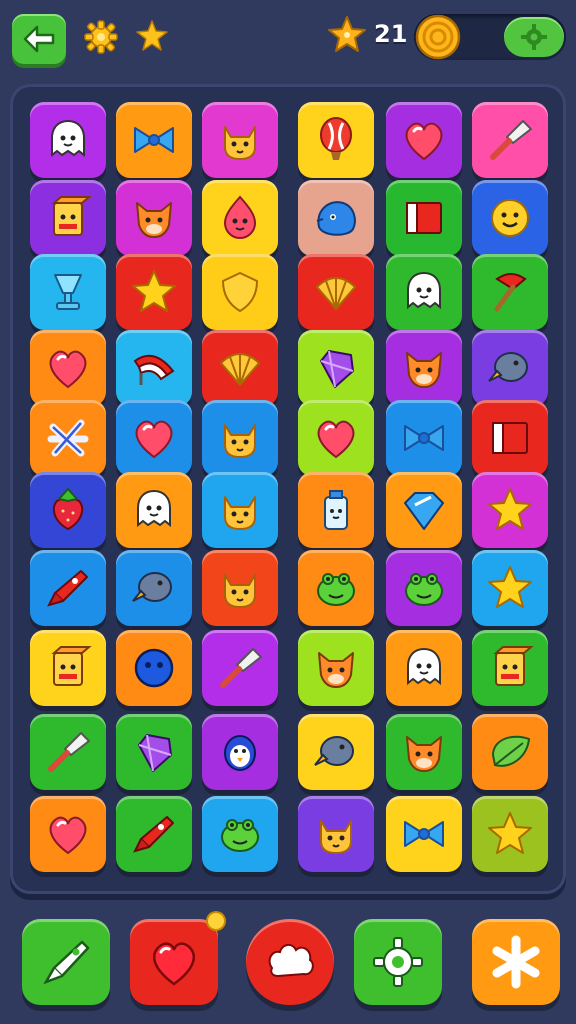  What do you see at coordinates (66, 962) in the screenshot?
I see `hammer-booster-button` at bounding box center [66, 962].